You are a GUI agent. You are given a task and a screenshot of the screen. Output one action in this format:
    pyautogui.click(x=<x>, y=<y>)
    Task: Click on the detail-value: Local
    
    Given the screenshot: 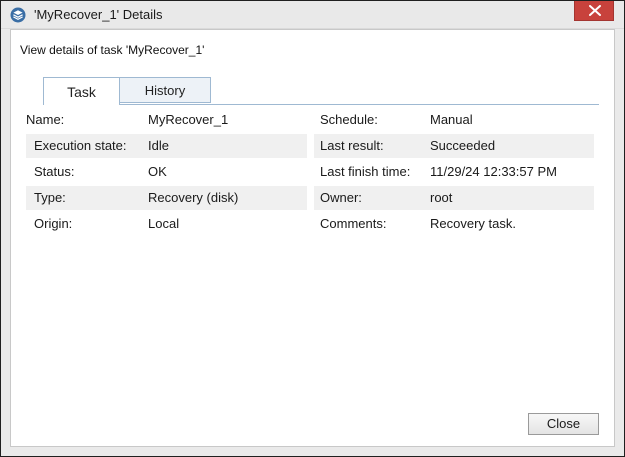 What is the action you would take?
    pyautogui.click(x=164, y=223)
    